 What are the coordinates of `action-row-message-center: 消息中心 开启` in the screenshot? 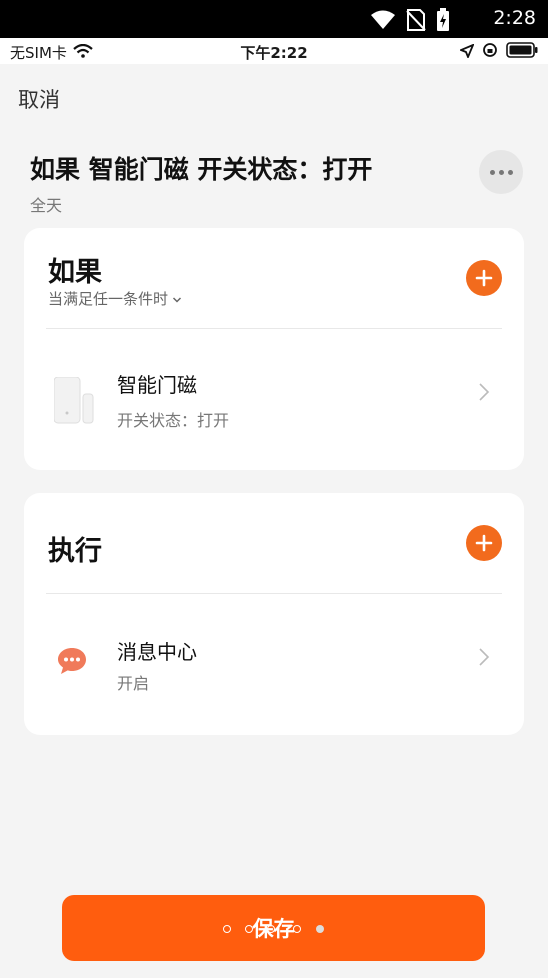 It's located at (274, 664).